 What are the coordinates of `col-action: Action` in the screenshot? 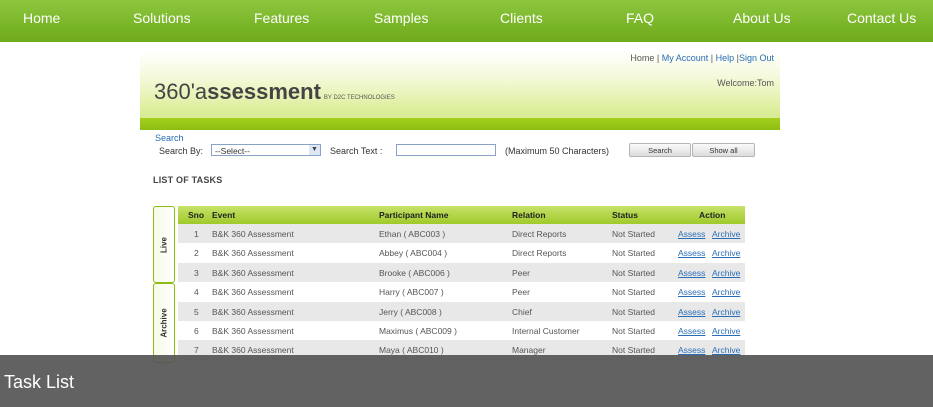 It's located at (712, 215).